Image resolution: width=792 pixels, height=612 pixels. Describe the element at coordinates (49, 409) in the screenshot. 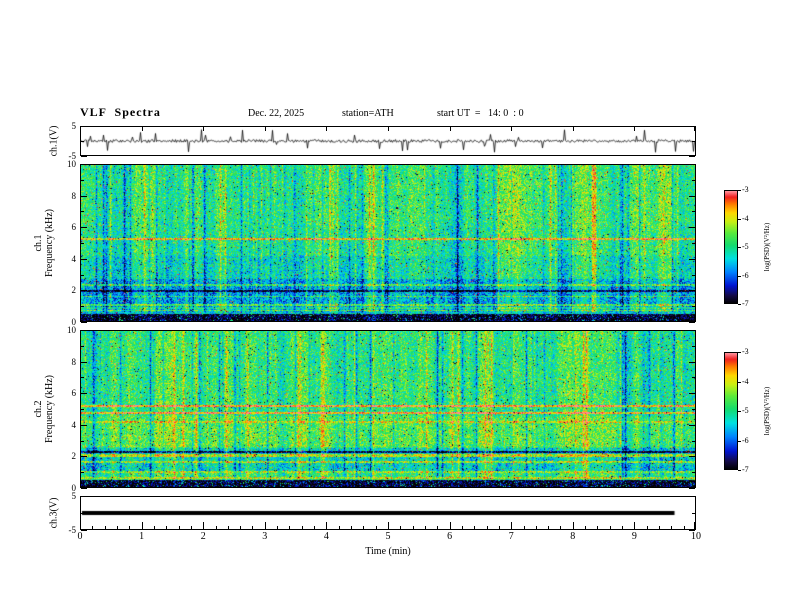

I see `ch2-axis-label-line2: Frequency (kHz)` at that location.